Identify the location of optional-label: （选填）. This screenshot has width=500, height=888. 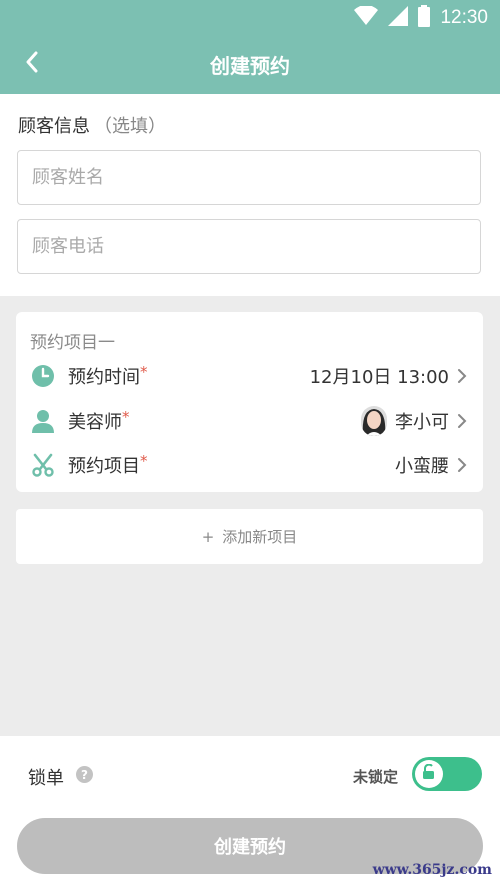
(130, 126).